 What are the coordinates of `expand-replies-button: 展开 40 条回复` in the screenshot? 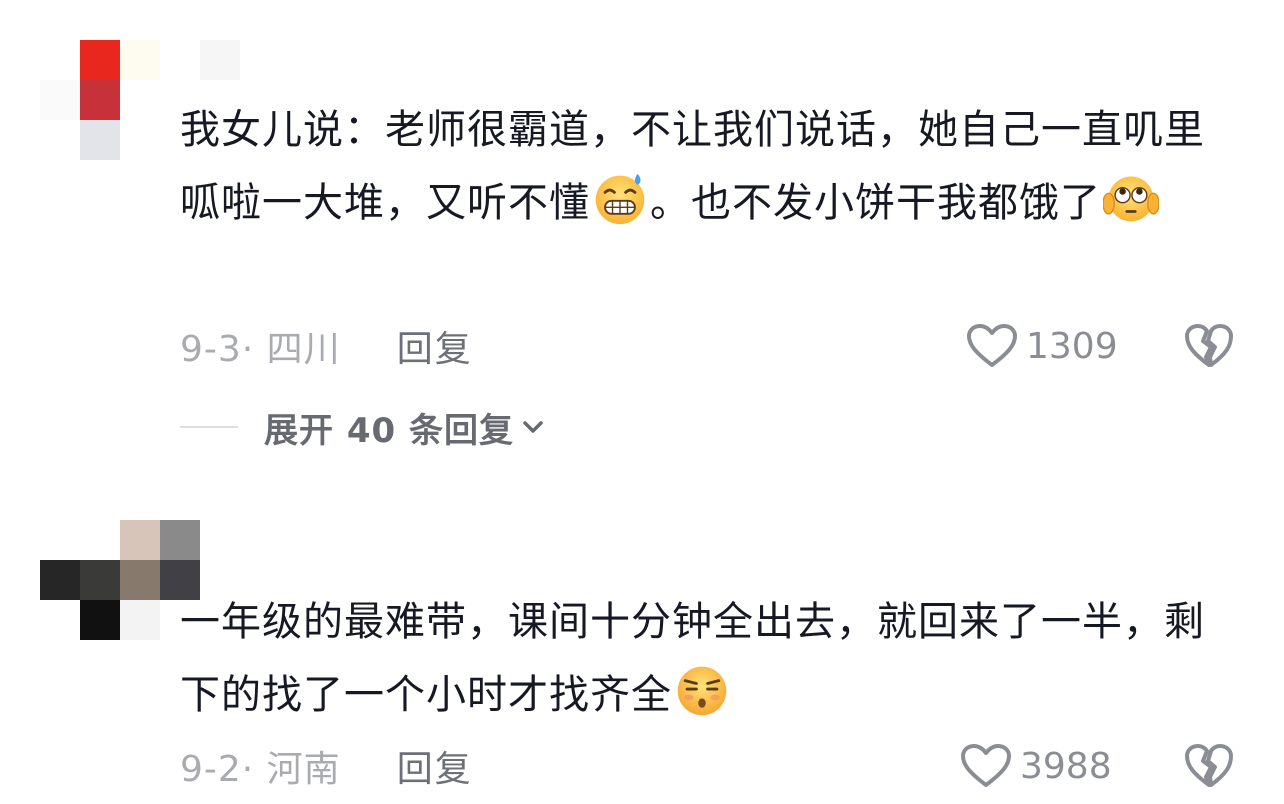 It's located at (363, 427).